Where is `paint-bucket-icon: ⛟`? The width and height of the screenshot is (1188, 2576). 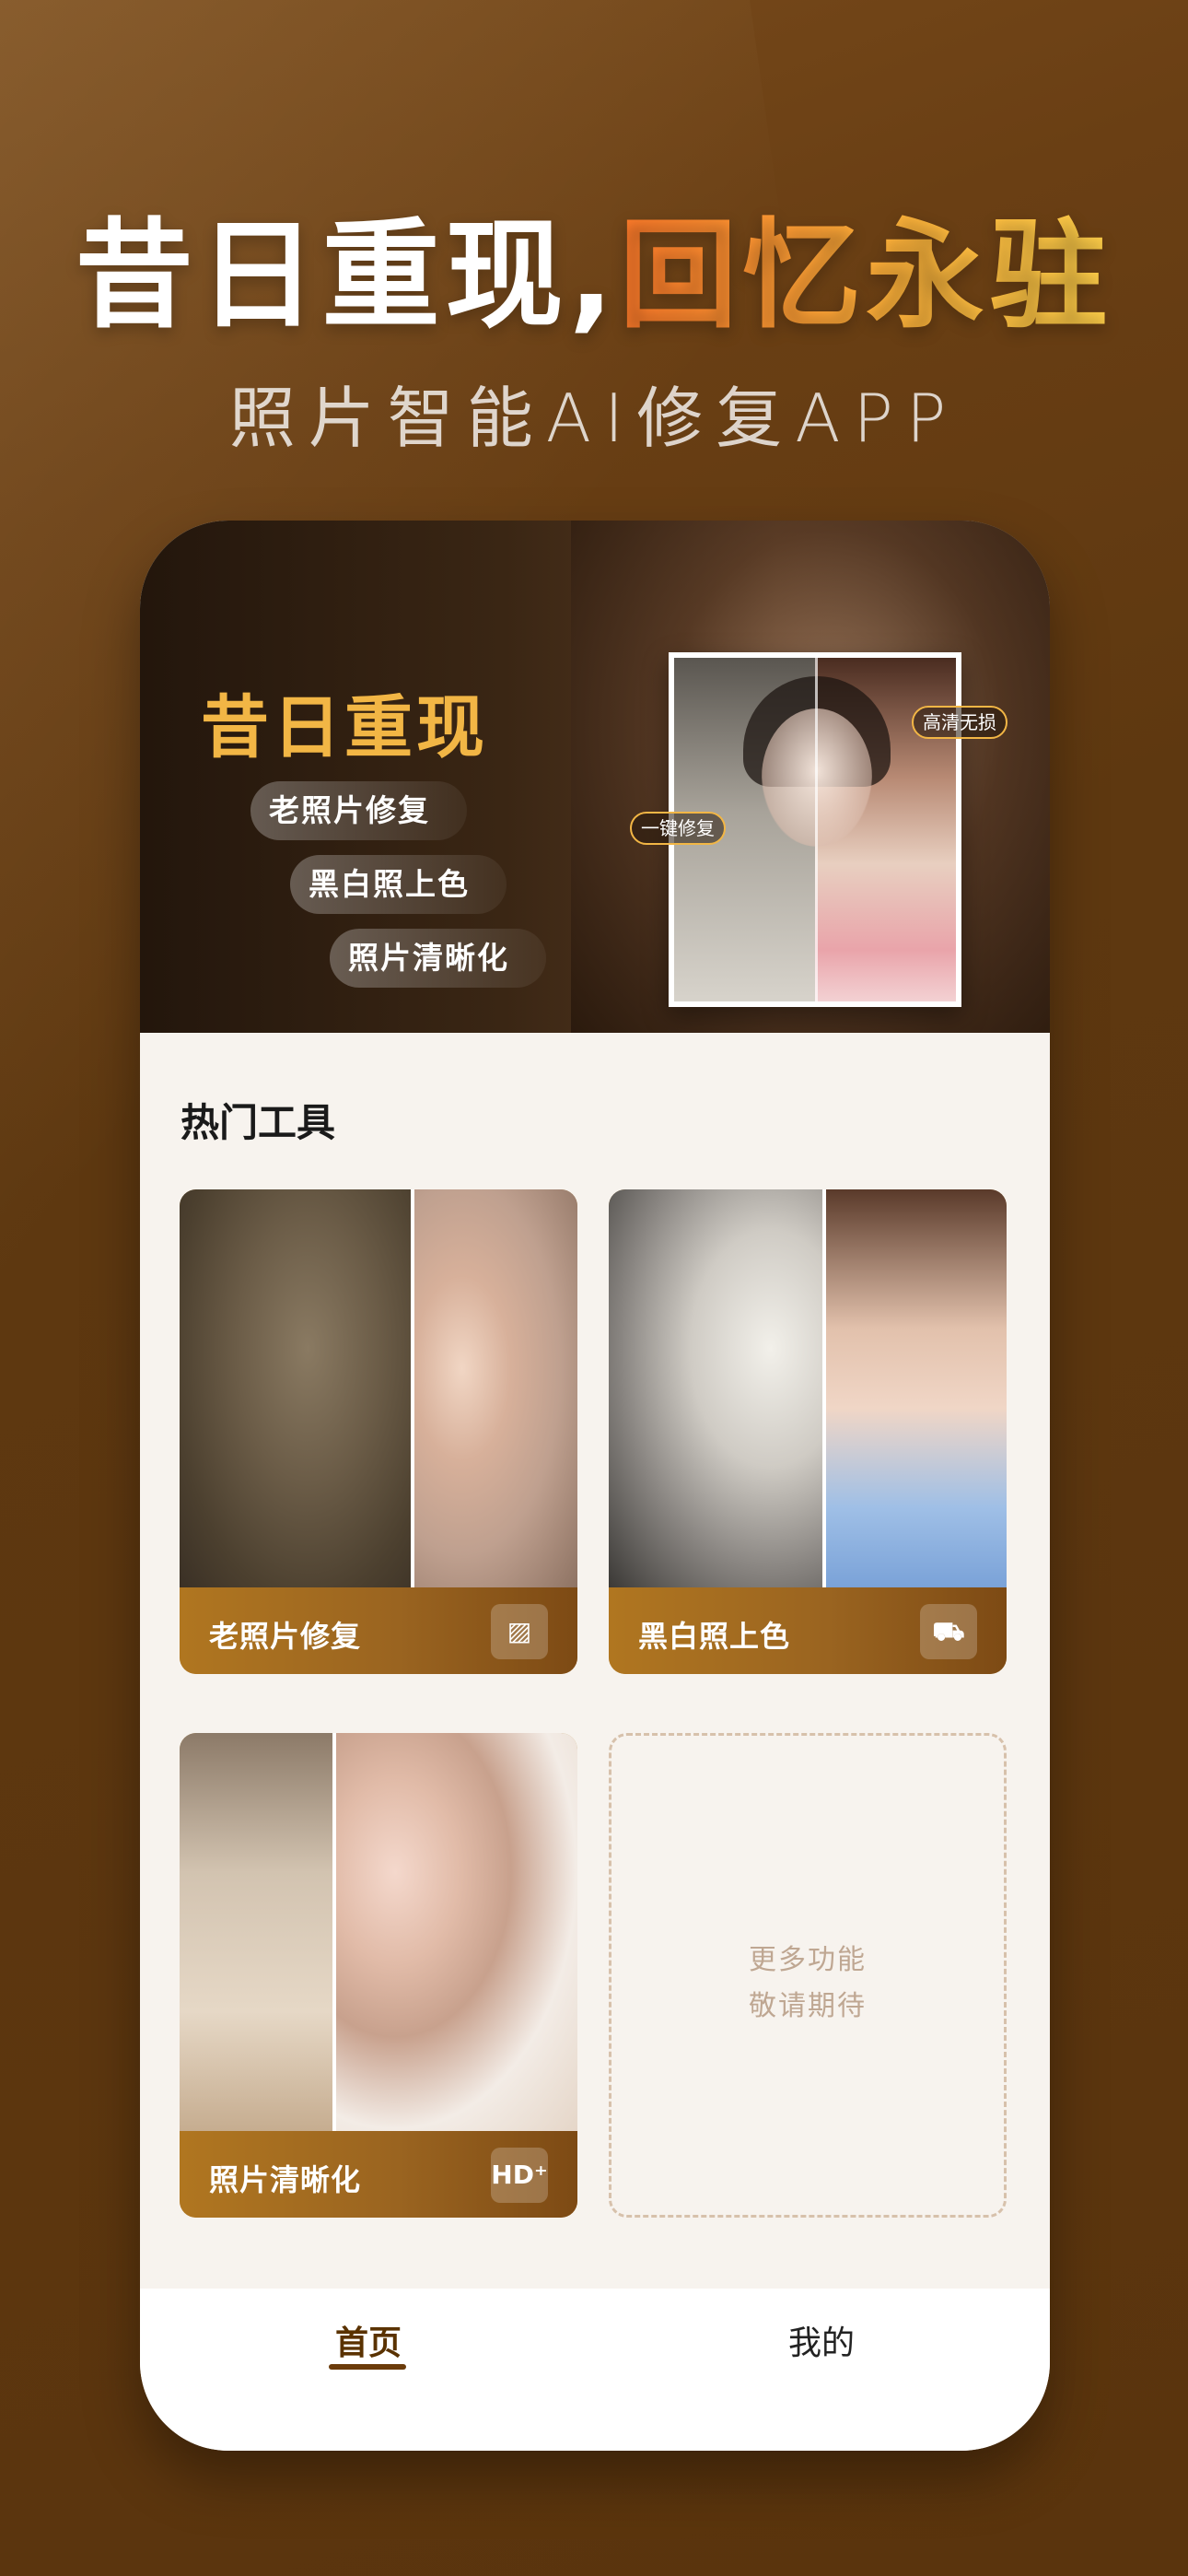 paint-bucket-icon: ⛟ is located at coordinates (948, 1631).